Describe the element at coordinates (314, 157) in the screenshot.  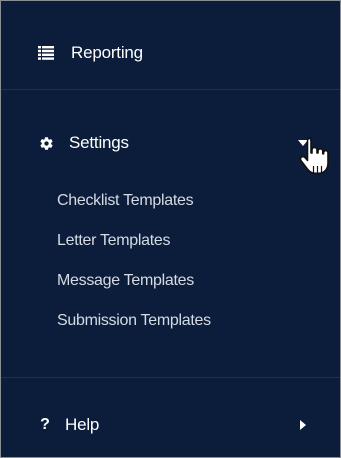
I see `hand-pointer-cursor-icon` at that location.